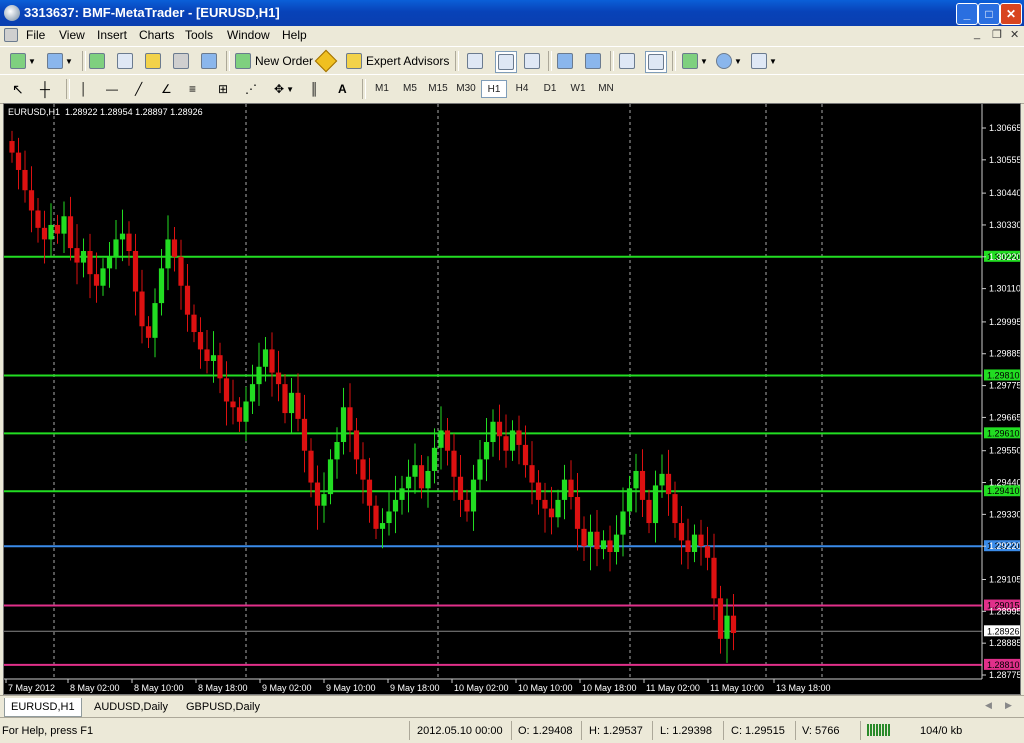 The image size is (1024, 743). Describe the element at coordinates (532, 61) in the screenshot. I see `line-chart-button` at that location.